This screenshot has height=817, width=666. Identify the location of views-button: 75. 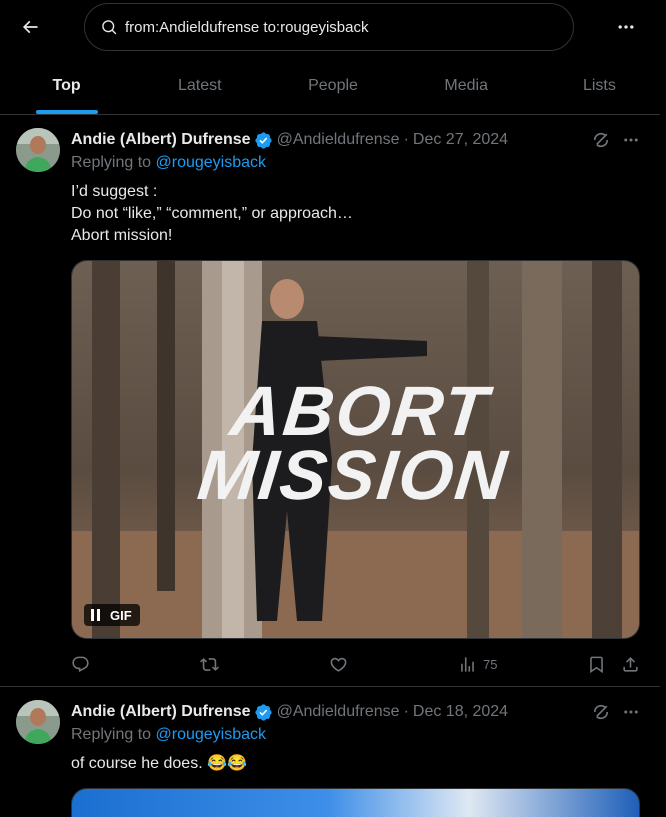
(477, 664).